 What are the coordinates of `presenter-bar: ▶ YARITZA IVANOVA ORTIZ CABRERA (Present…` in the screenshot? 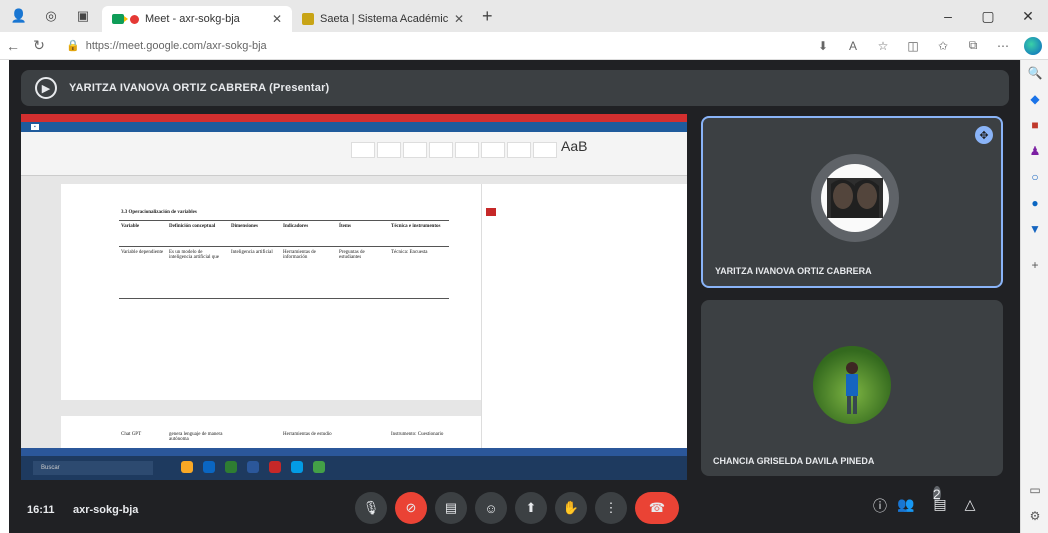 It's located at (515, 88).